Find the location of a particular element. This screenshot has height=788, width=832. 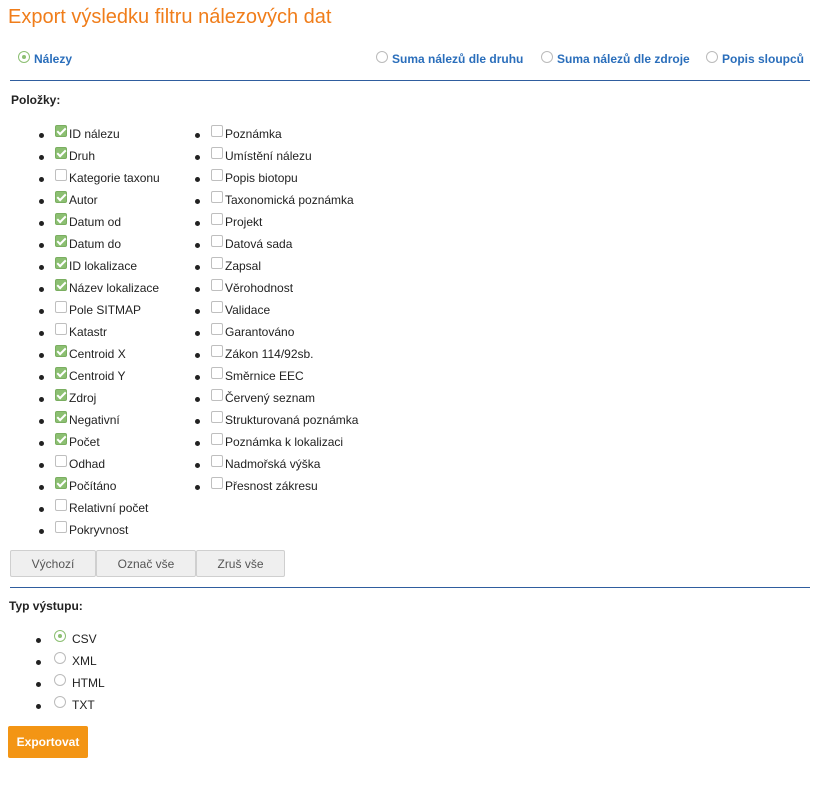

item-label: Centroid Y is located at coordinates (97, 376).